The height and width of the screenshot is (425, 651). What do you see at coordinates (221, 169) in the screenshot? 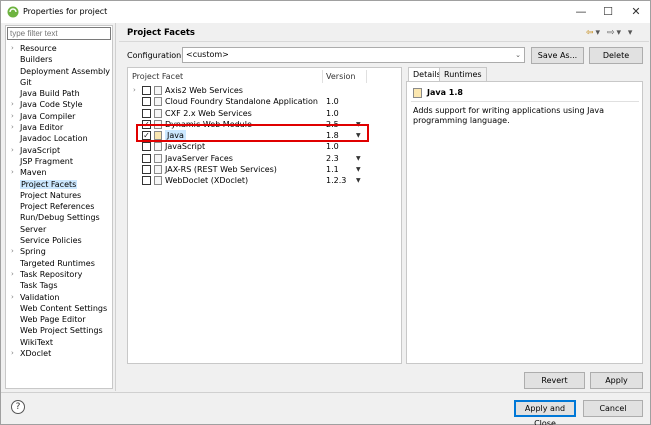
I see `facet-name: JAX-RS (REST Web Services)` at bounding box center [221, 169].